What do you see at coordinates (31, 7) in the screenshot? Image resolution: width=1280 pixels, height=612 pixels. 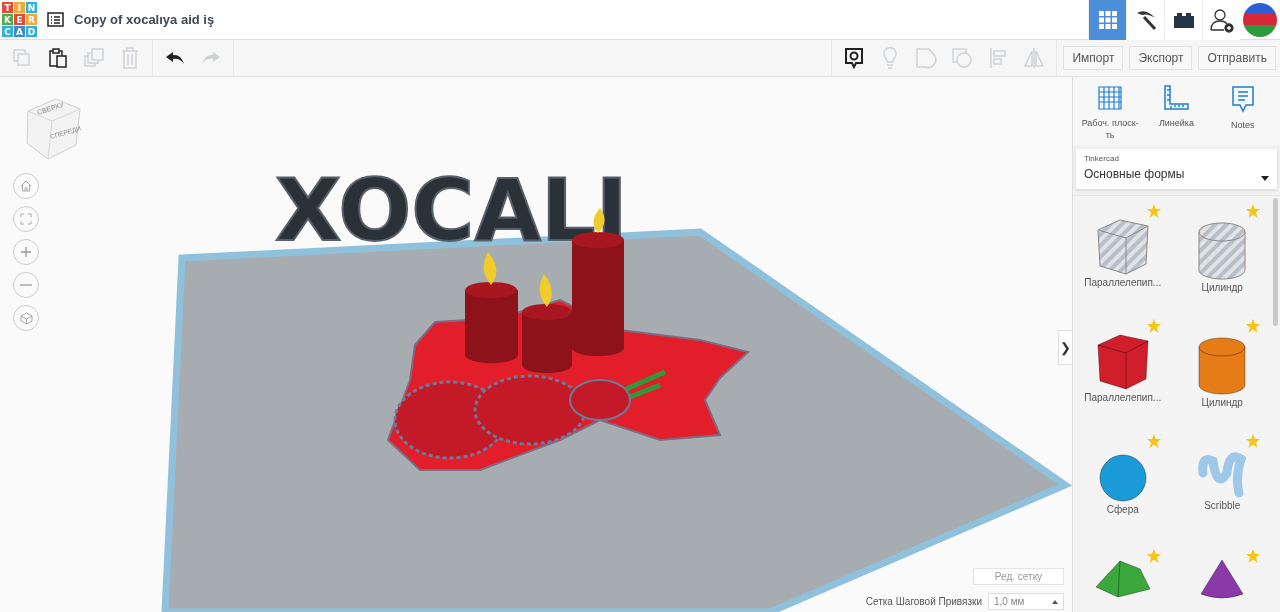 I see `logo-letter: N` at bounding box center [31, 7].